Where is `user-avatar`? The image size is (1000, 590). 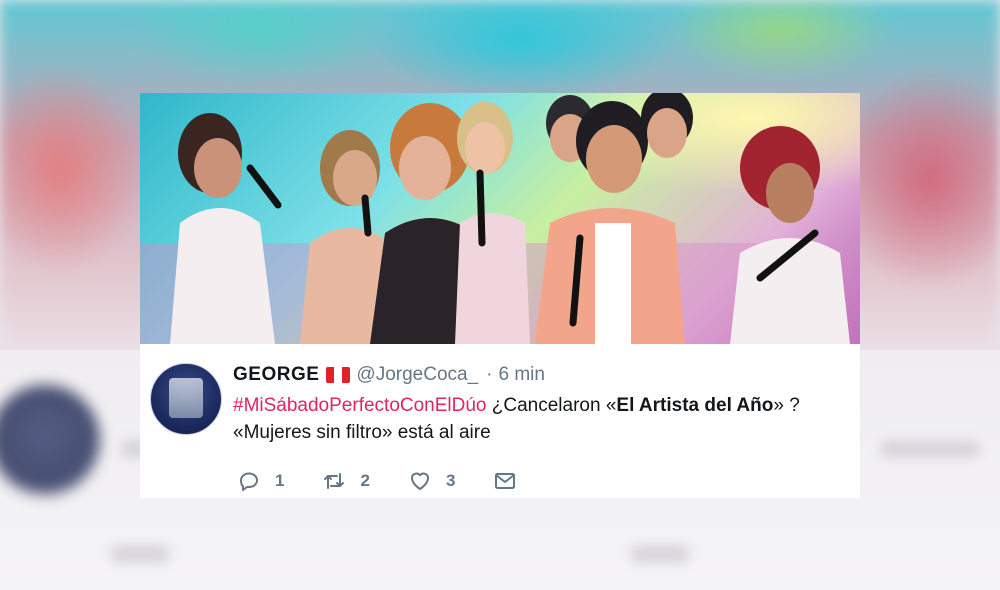
user-avatar is located at coordinates (186, 399).